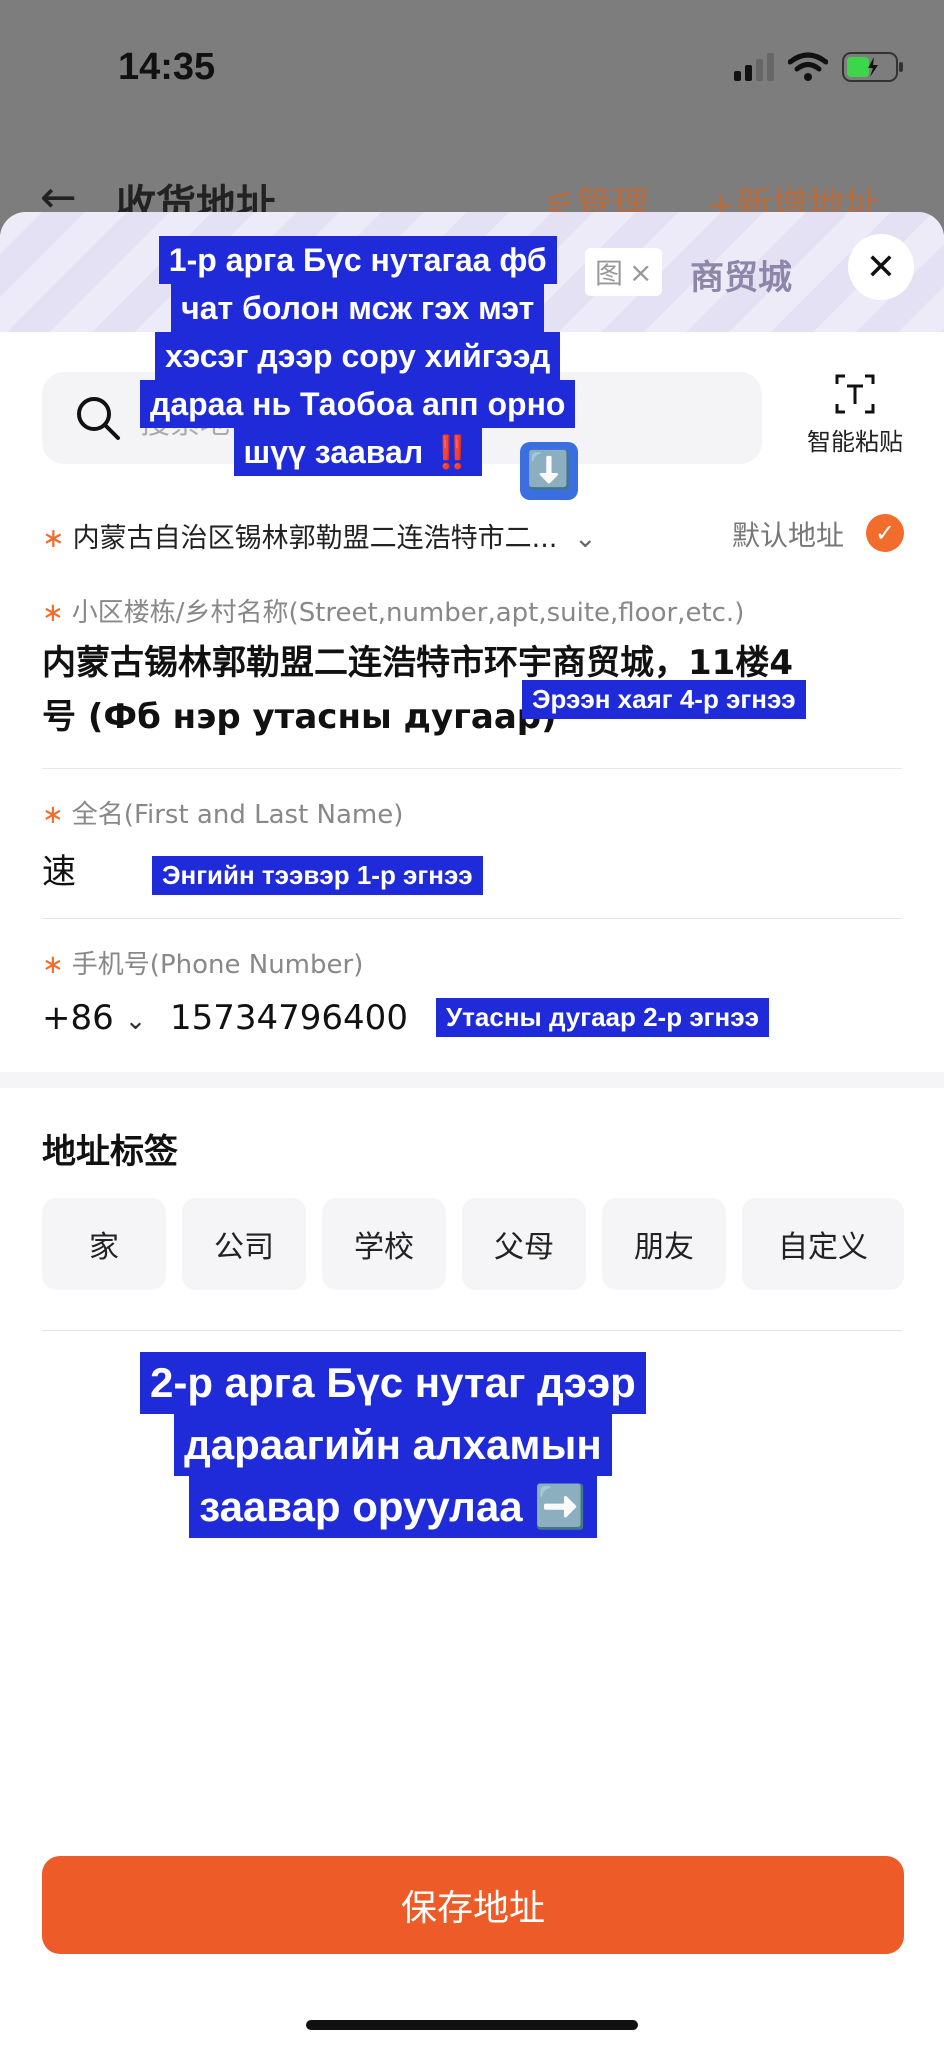  What do you see at coordinates (317, 875) in the screenshot?
I see `name-note: Энгийн тээвэр 1-р эгнээ` at bounding box center [317, 875].